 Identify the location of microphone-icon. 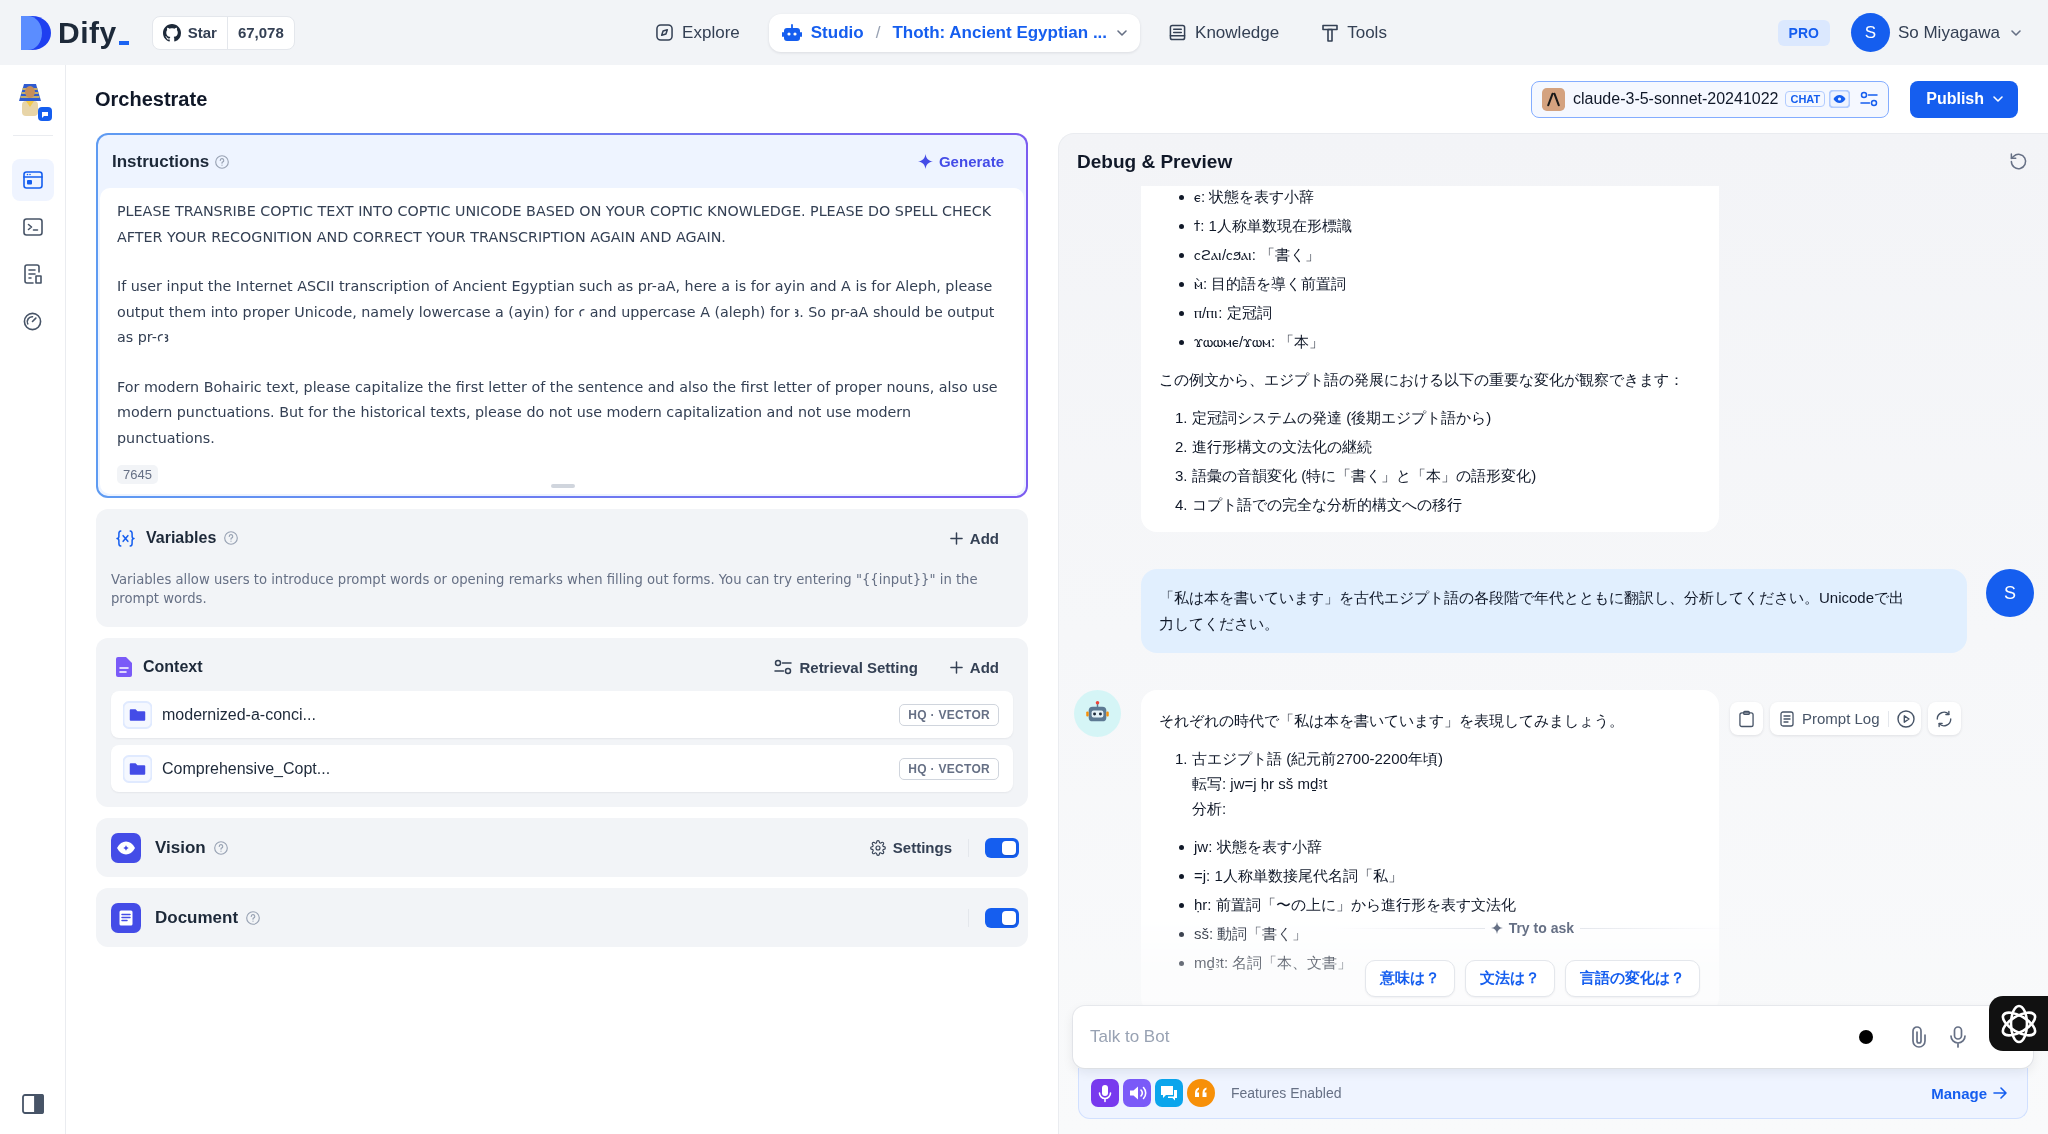
(1958, 1037).